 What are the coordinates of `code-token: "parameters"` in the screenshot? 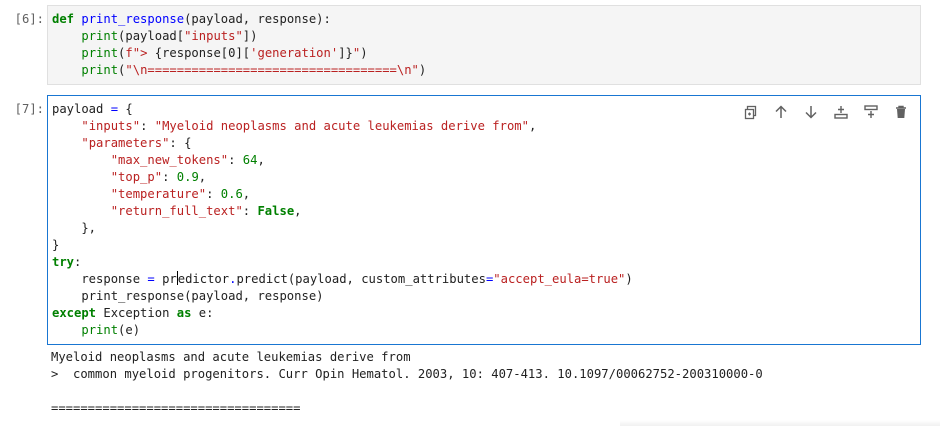 It's located at (125, 143).